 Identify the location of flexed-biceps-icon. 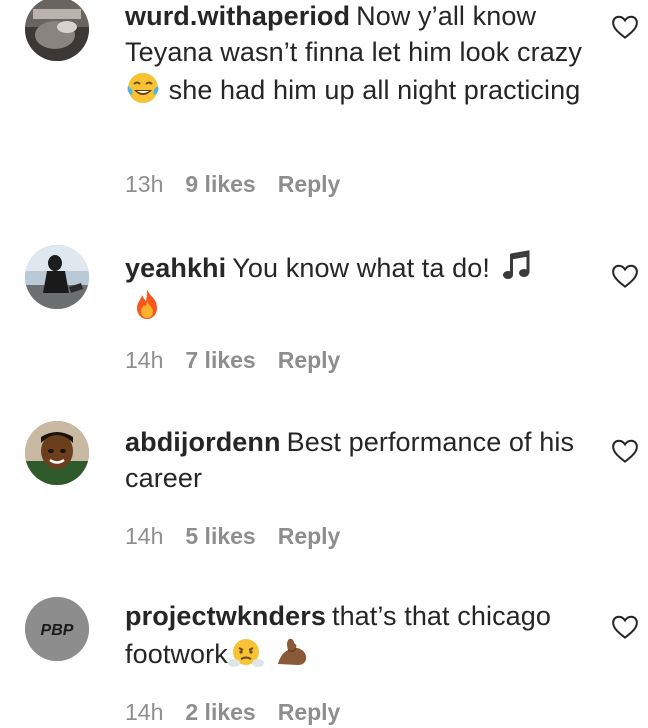
(292, 652).